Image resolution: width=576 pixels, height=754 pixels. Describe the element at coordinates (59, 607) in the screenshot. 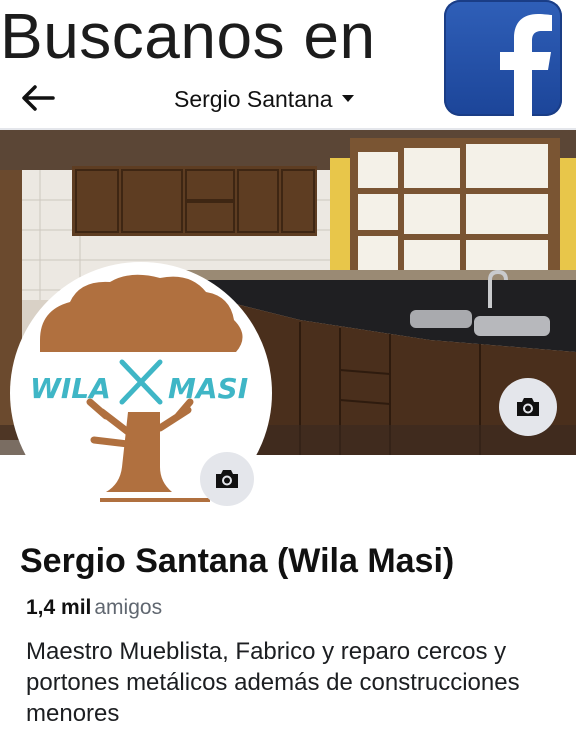

I see `friends-count-value: 1,4 mil` at that location.